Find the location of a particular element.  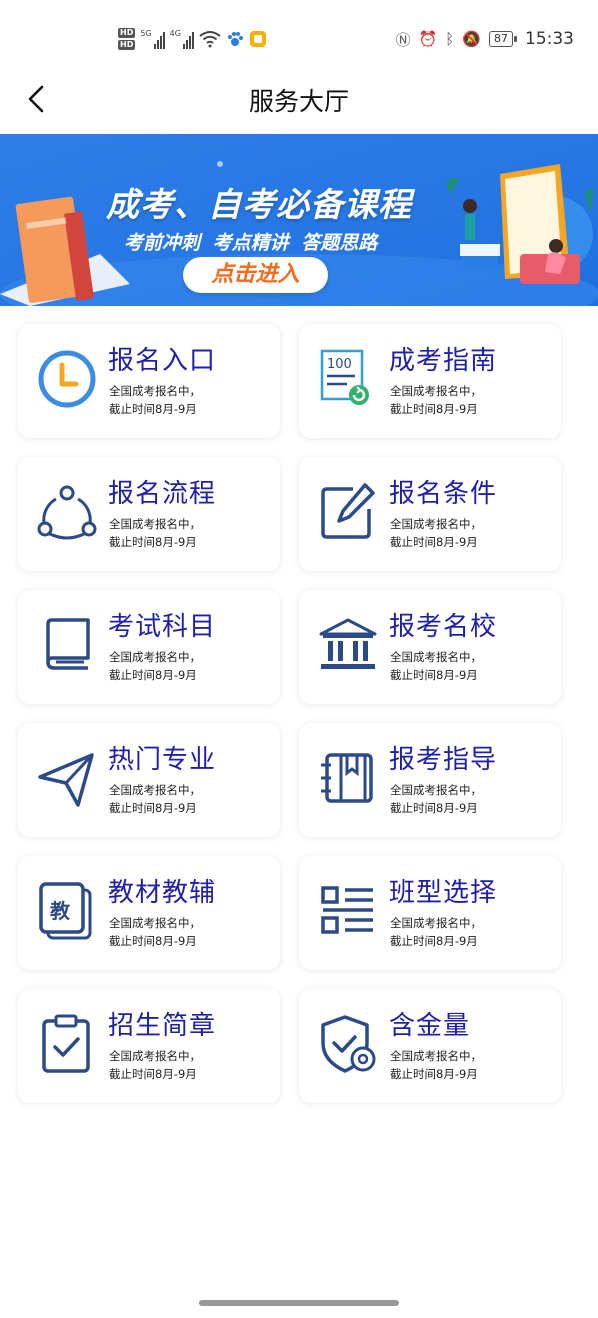

score-doc-icon: 100 is located at coordinates (344, 377).